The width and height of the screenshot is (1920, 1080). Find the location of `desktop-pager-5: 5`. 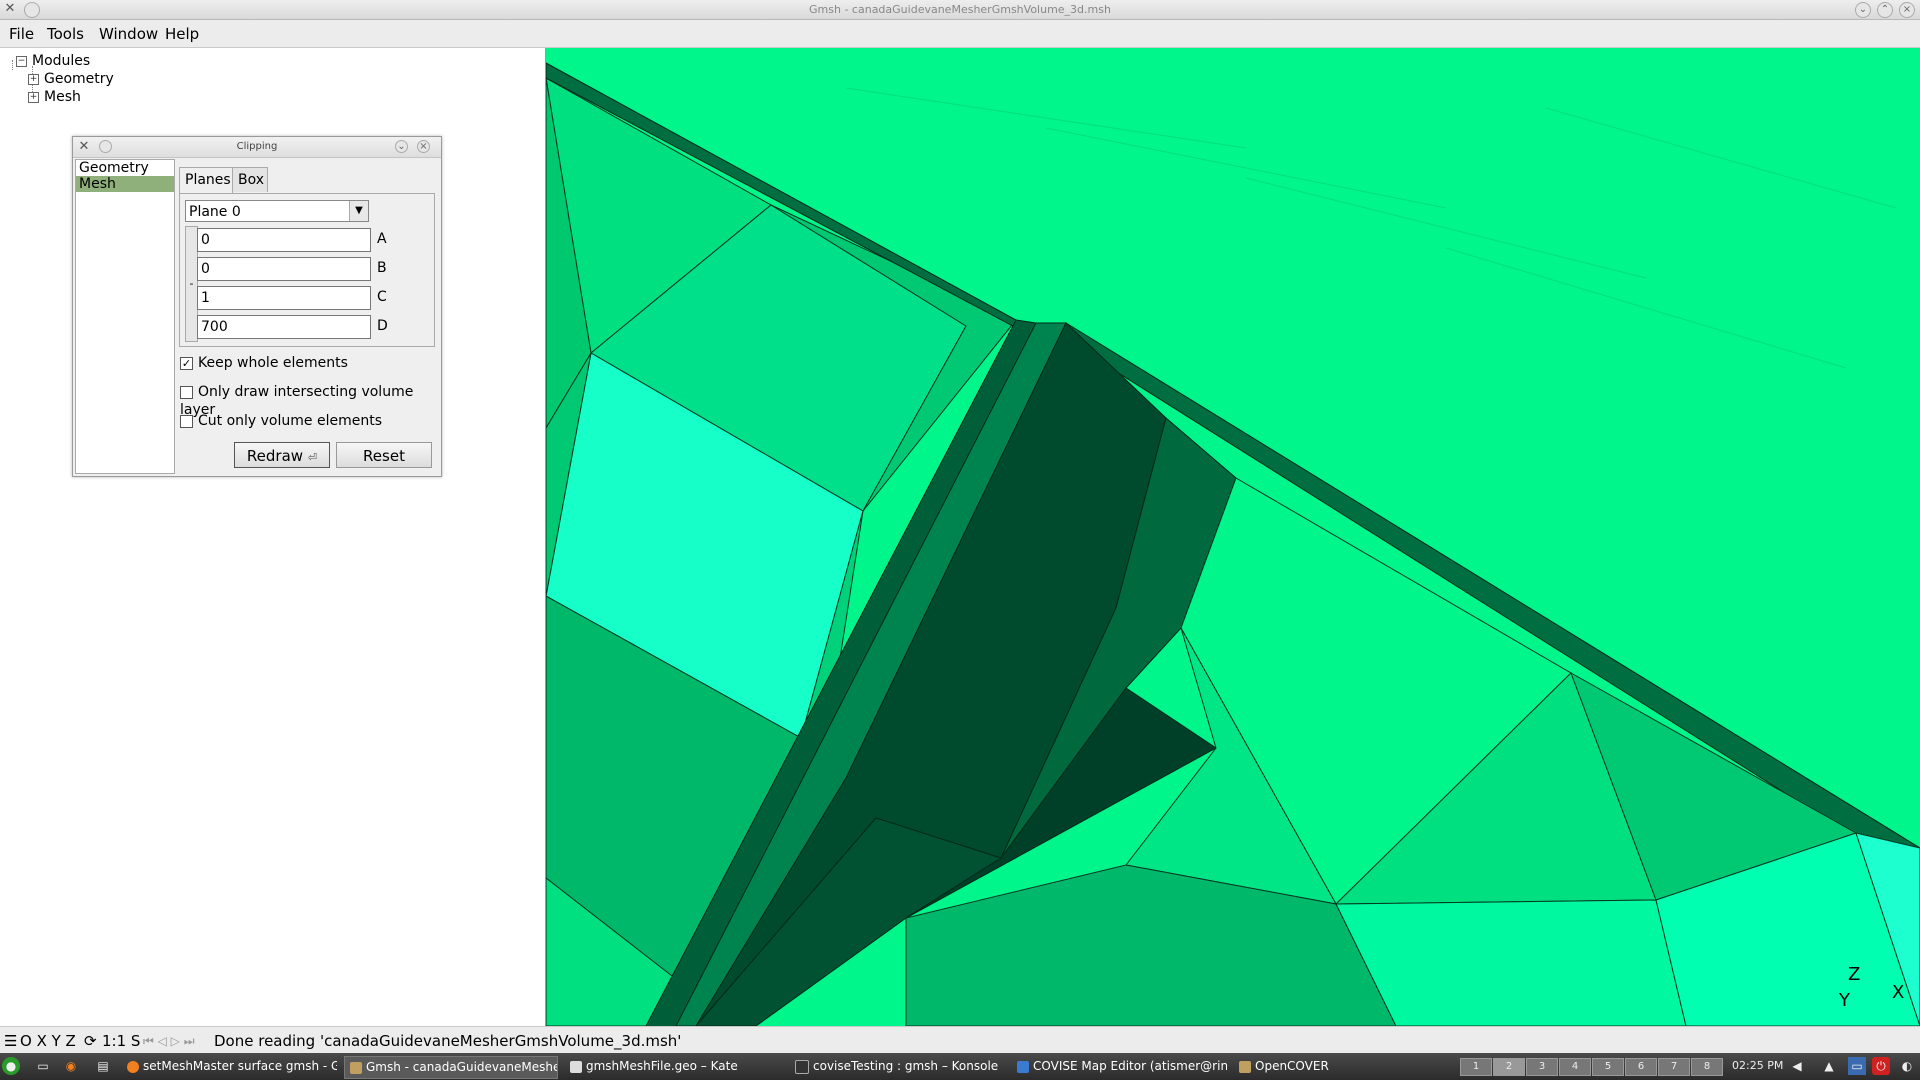

desktop-pager-5: 5 is located at coordinates (1608, 1067).